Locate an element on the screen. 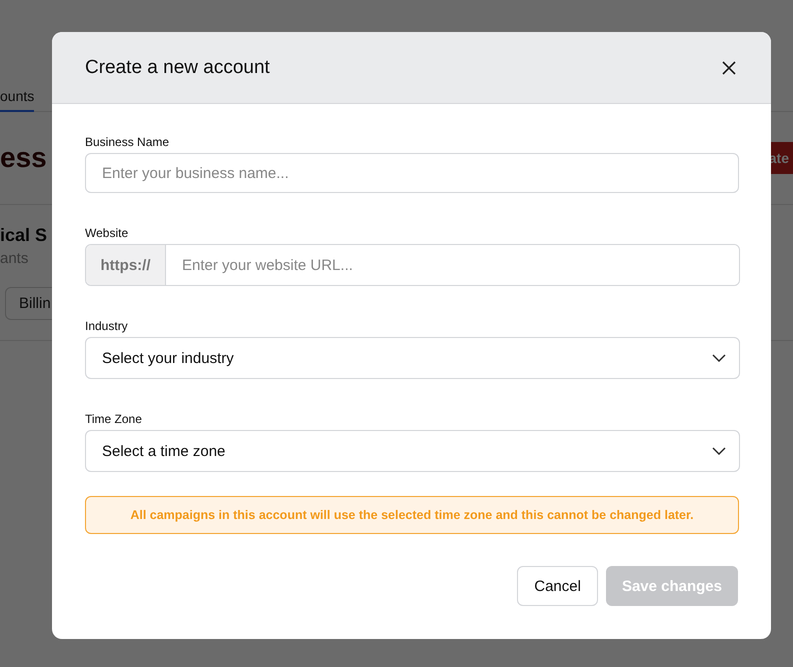  select-dropdown: Select a time zone is located at coordinates (412, 451).